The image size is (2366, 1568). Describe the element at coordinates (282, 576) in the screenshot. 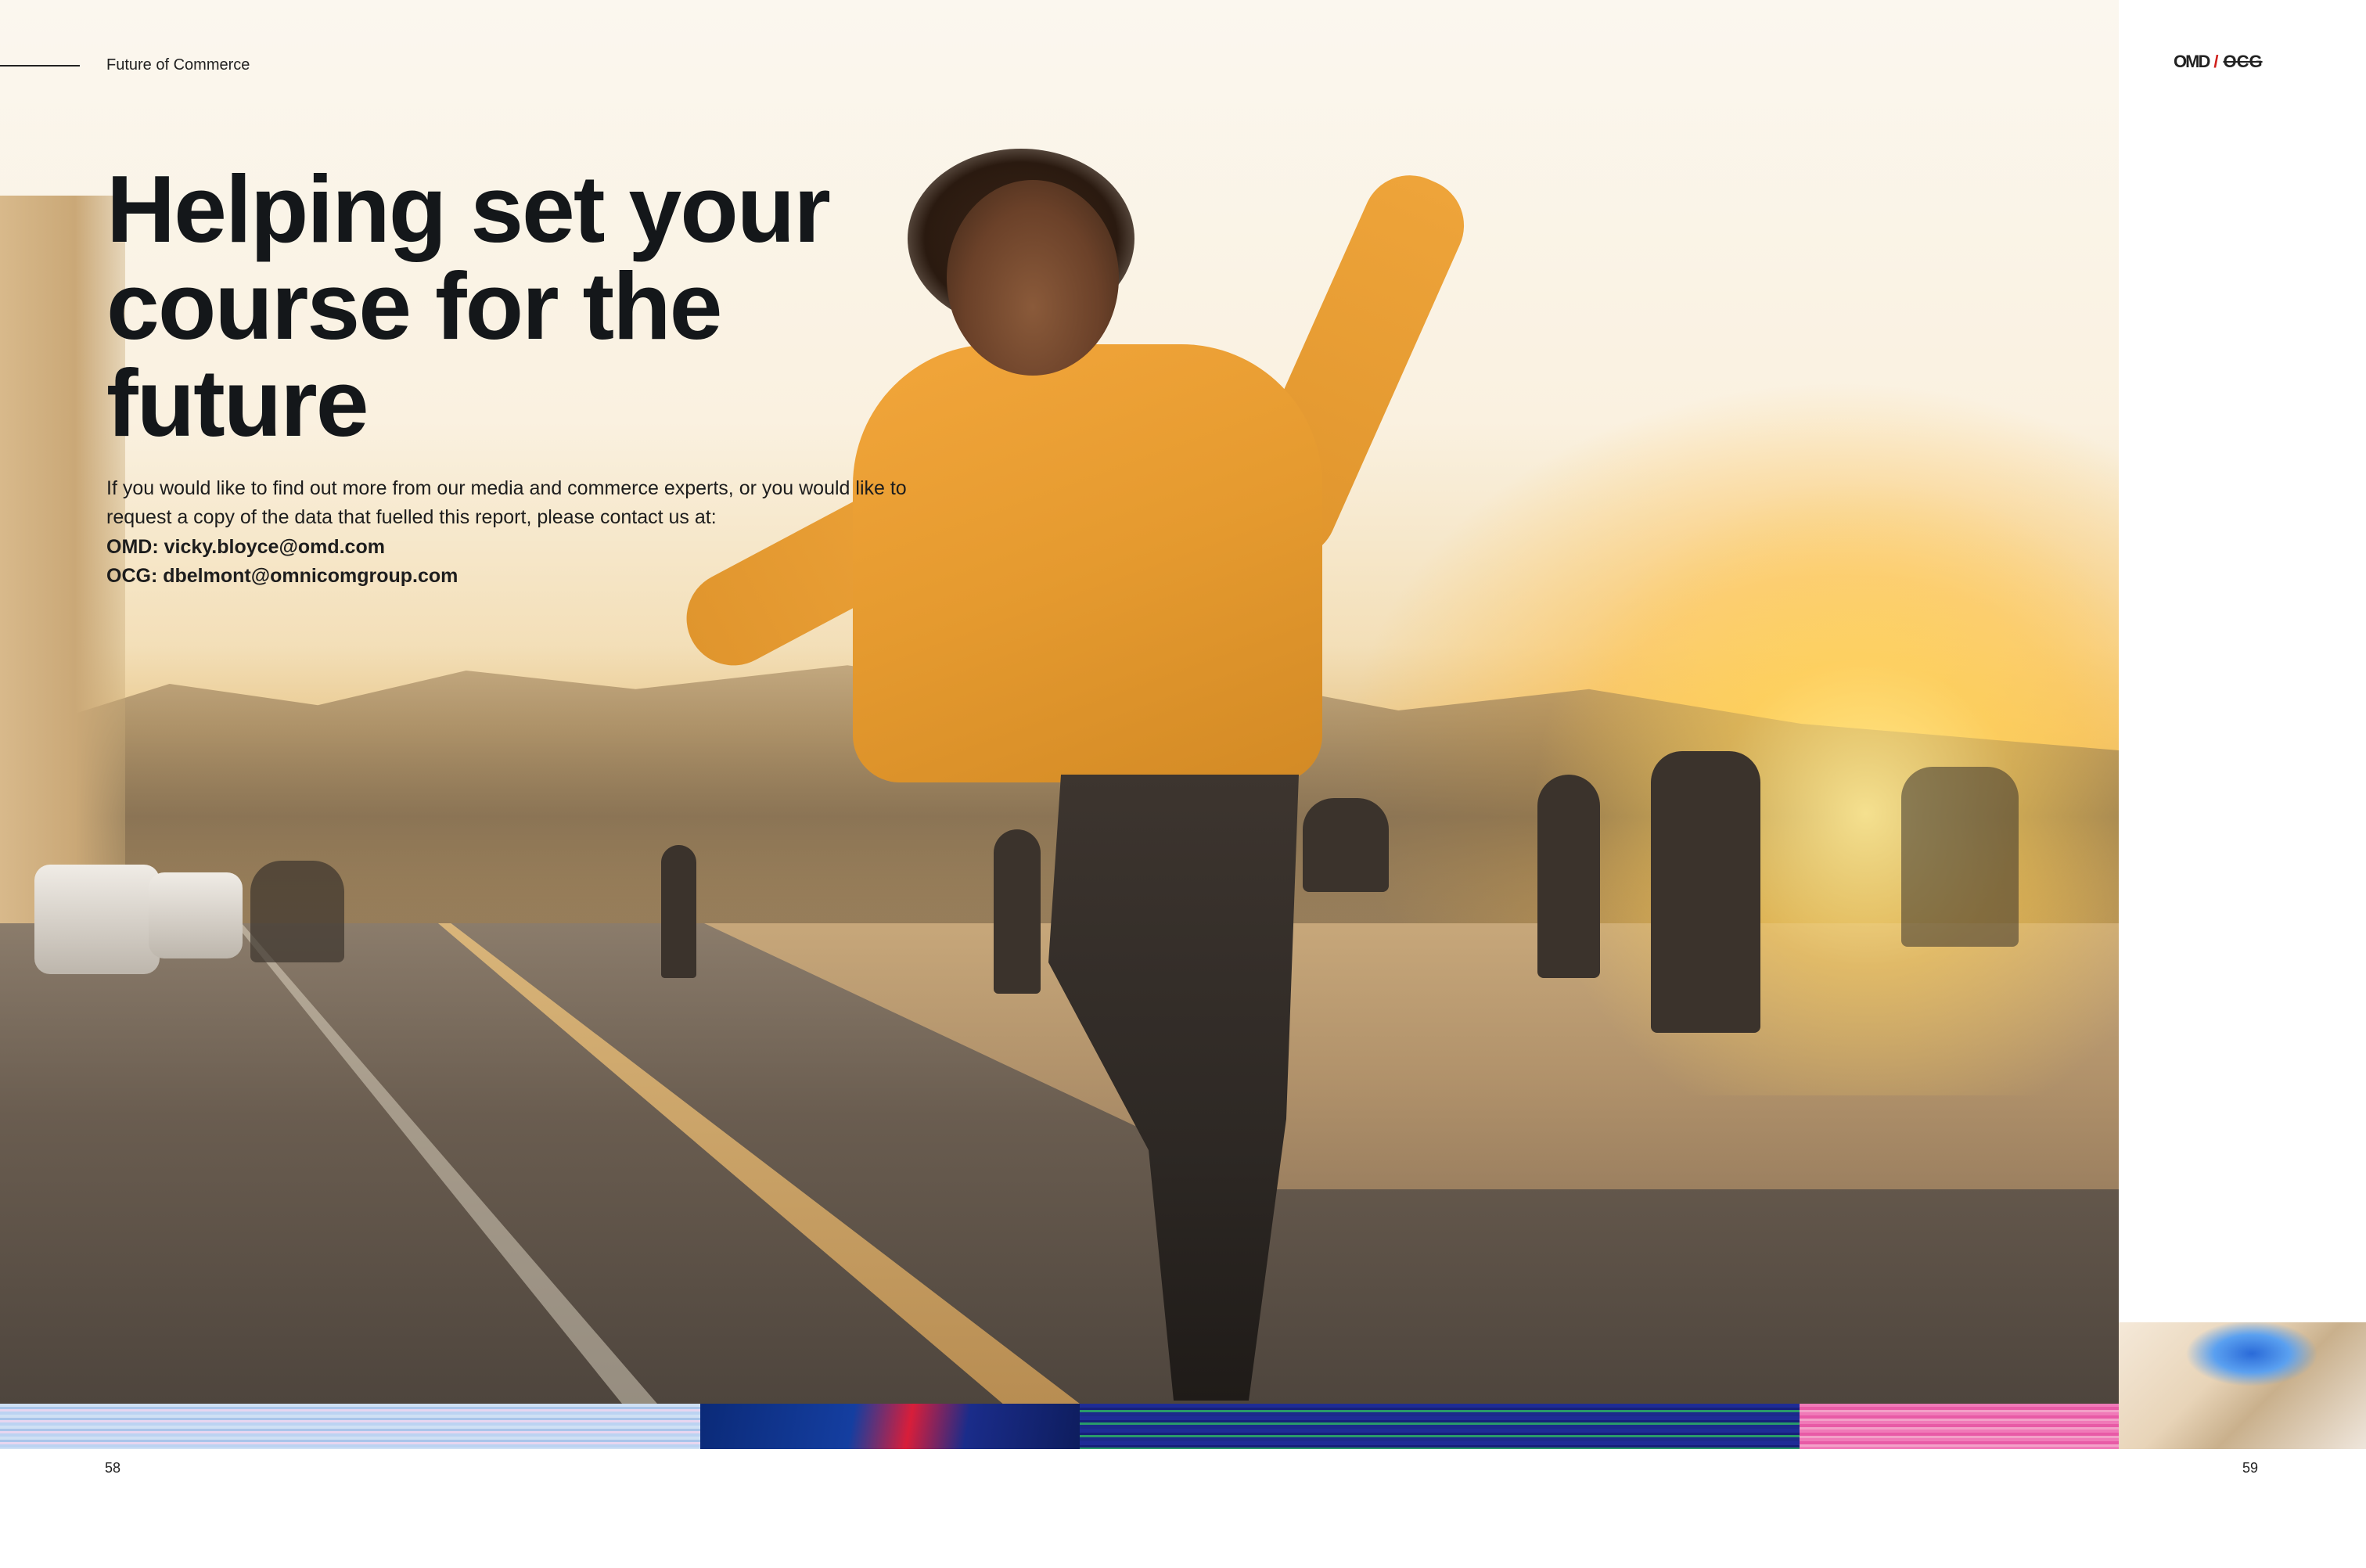

I see `contact-ocg-email: OCG: dbelmont@omnicomgroup.com` at that location.